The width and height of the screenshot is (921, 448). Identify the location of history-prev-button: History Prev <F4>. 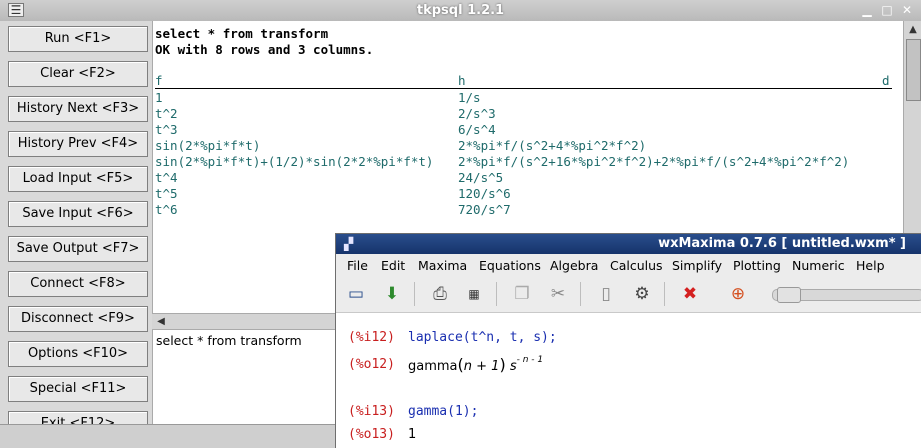
(78, 144).